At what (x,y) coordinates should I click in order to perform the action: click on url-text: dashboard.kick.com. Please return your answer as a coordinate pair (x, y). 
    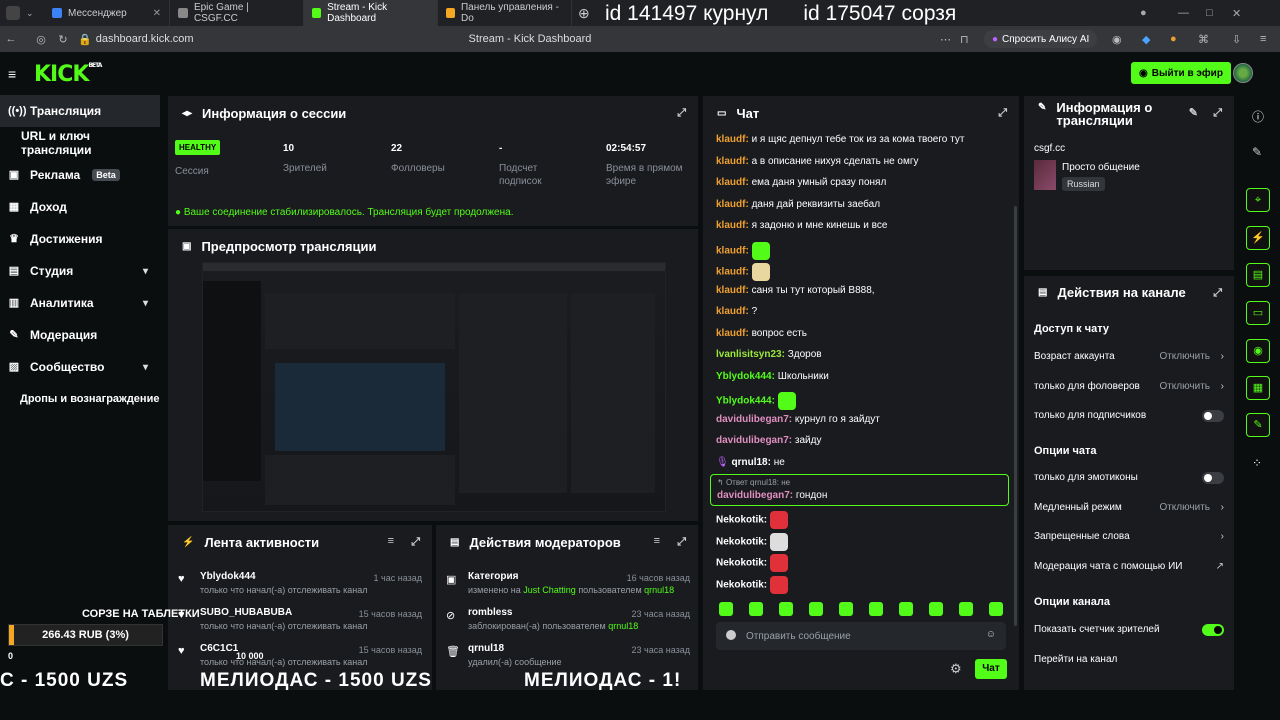
    Looking at the image, I should click on (145, 39).